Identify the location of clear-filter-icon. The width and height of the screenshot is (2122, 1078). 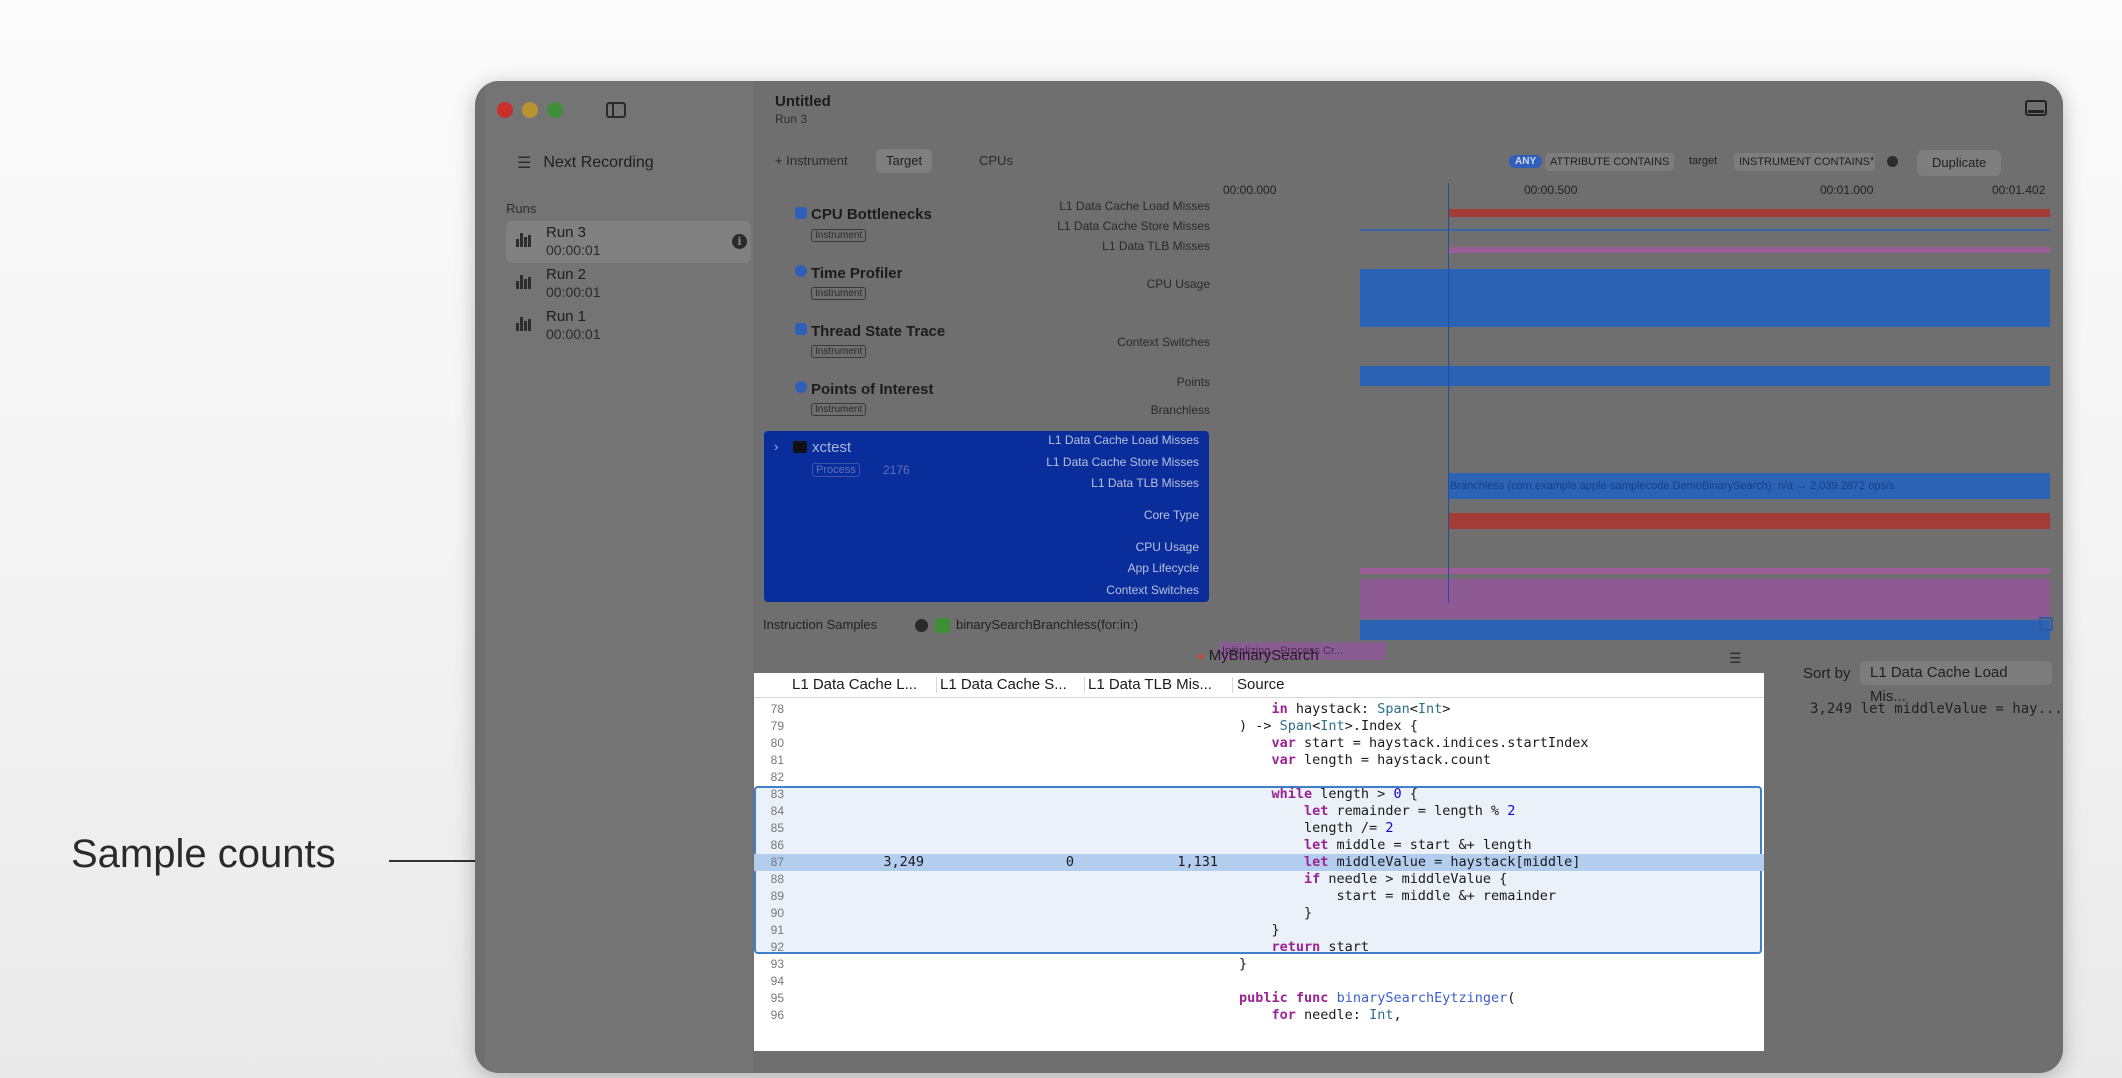
(1892, 161).